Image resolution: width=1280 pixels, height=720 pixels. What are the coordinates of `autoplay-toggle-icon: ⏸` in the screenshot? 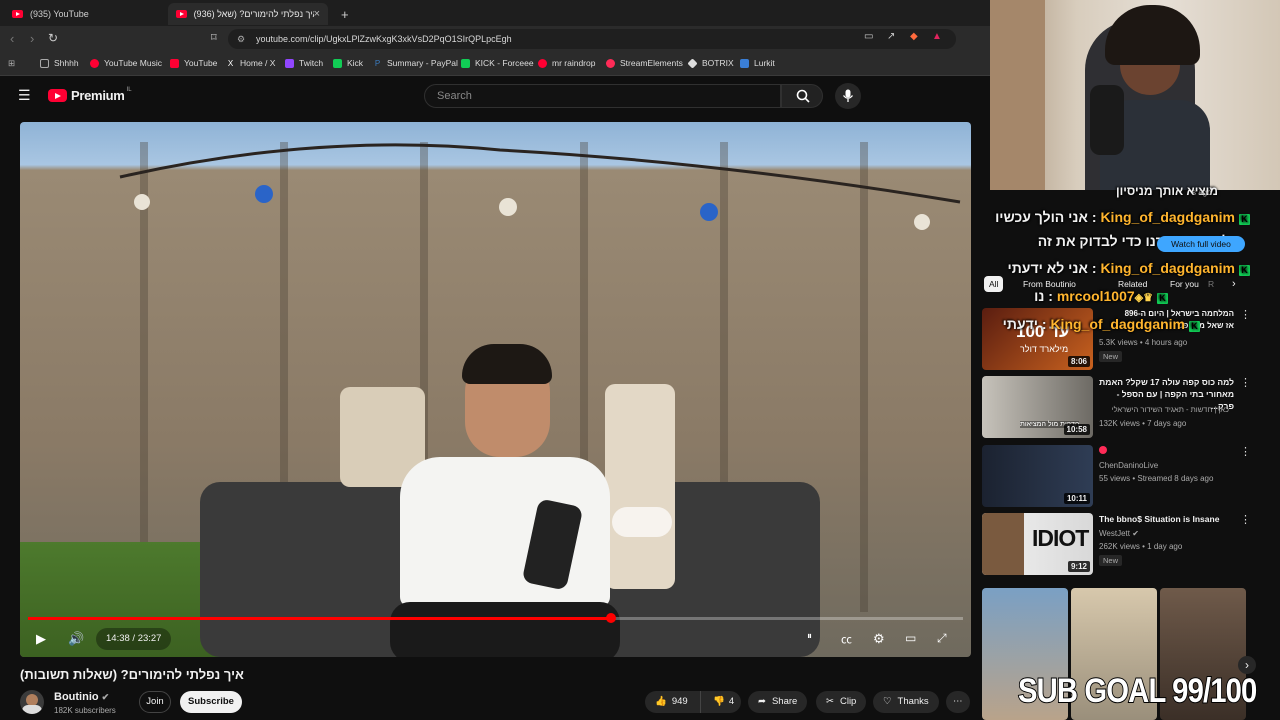 It's located at (809, 636).